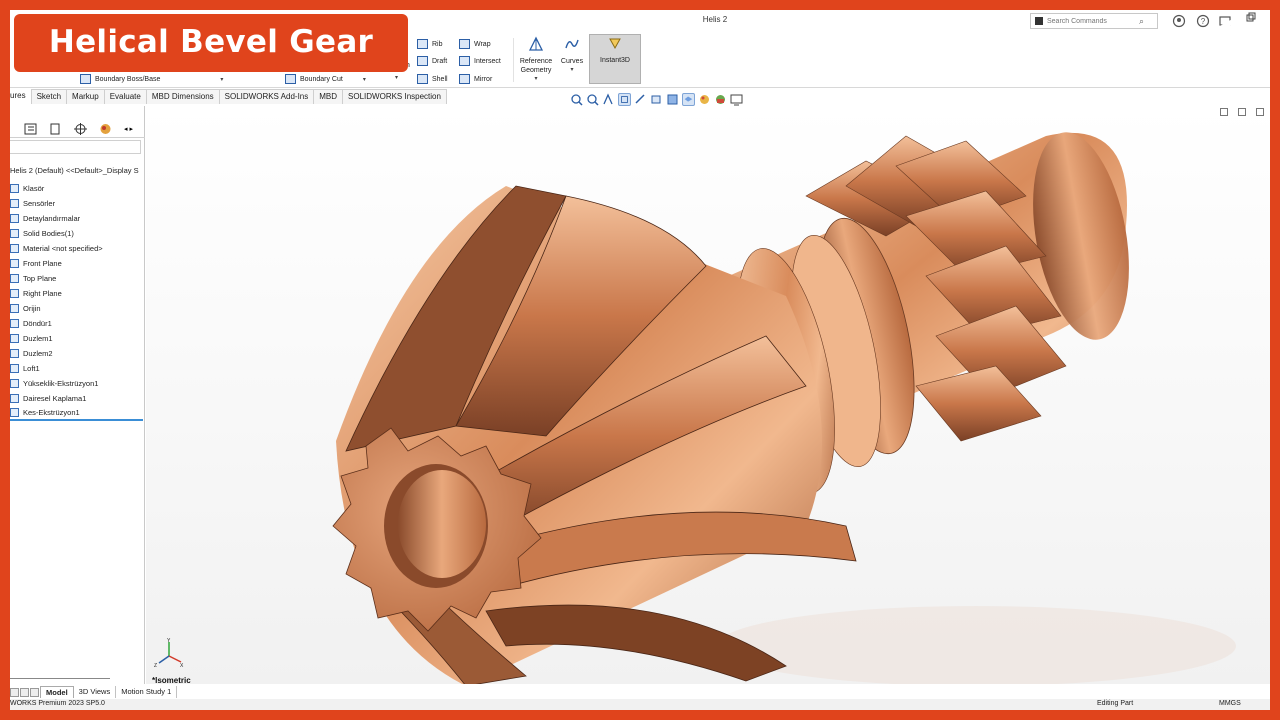 This screenshot has width=1280, height=720. Describe the element at coordinates (290, 79) in the screenshot. I see `boundary-cut-icon` at that location.